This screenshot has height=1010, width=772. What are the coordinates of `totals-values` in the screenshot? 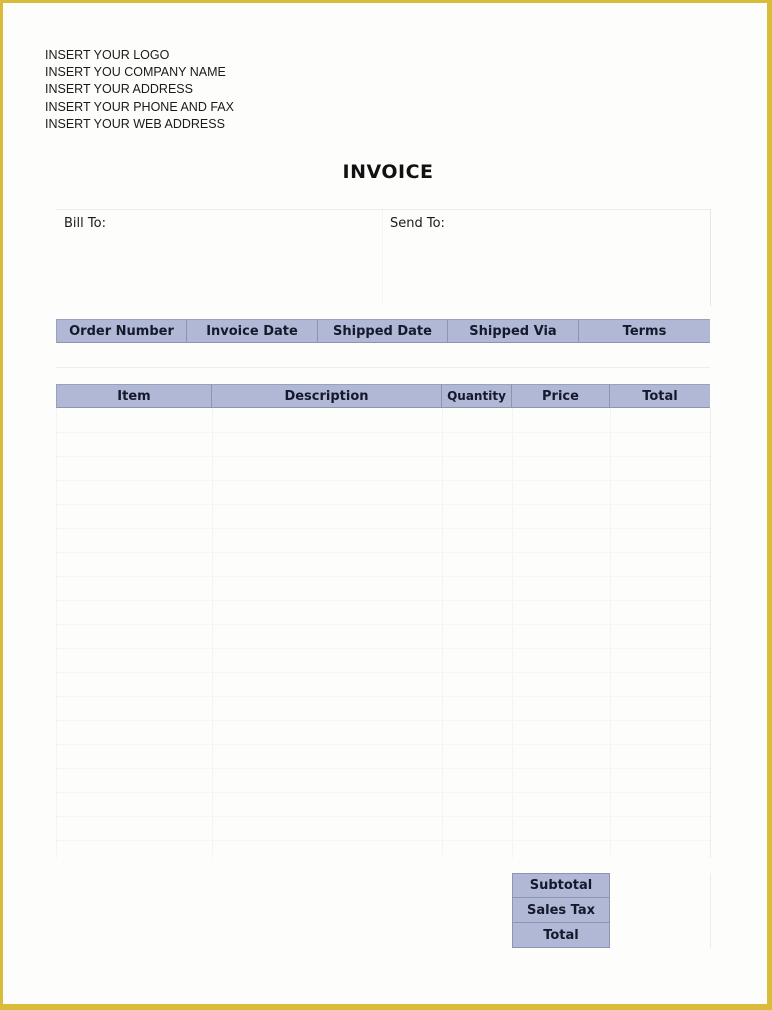 It's located at (660, 910).